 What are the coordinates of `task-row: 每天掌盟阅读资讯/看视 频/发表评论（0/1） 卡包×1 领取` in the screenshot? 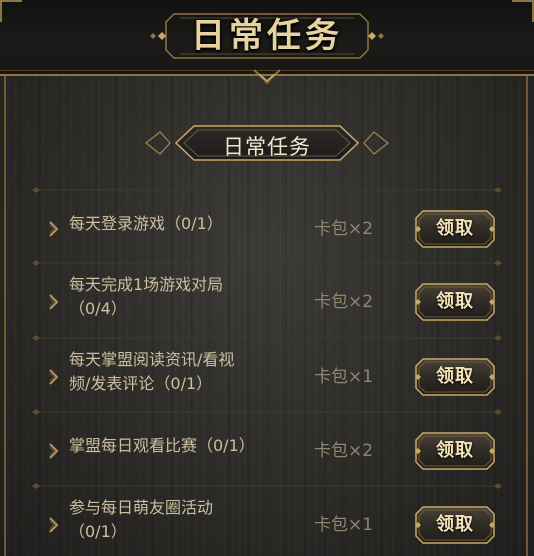 It's located at (267, 374).